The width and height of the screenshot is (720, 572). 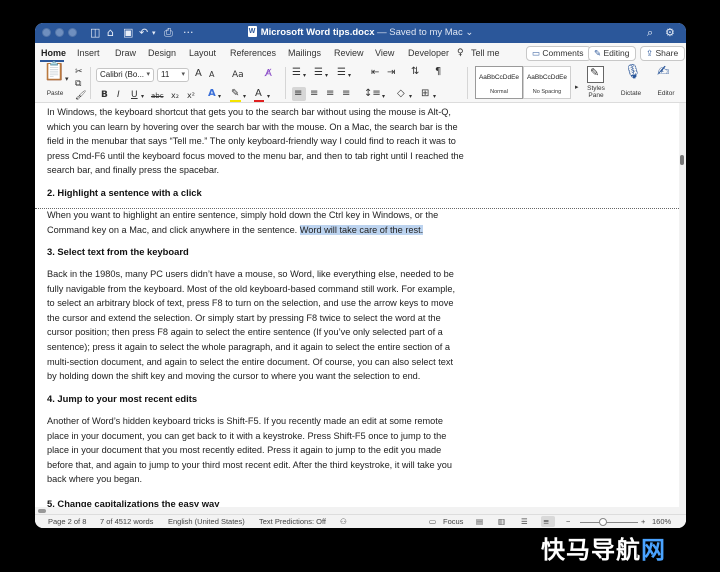 I want to click on zoom-slider-track, so click(x=609, y=522).